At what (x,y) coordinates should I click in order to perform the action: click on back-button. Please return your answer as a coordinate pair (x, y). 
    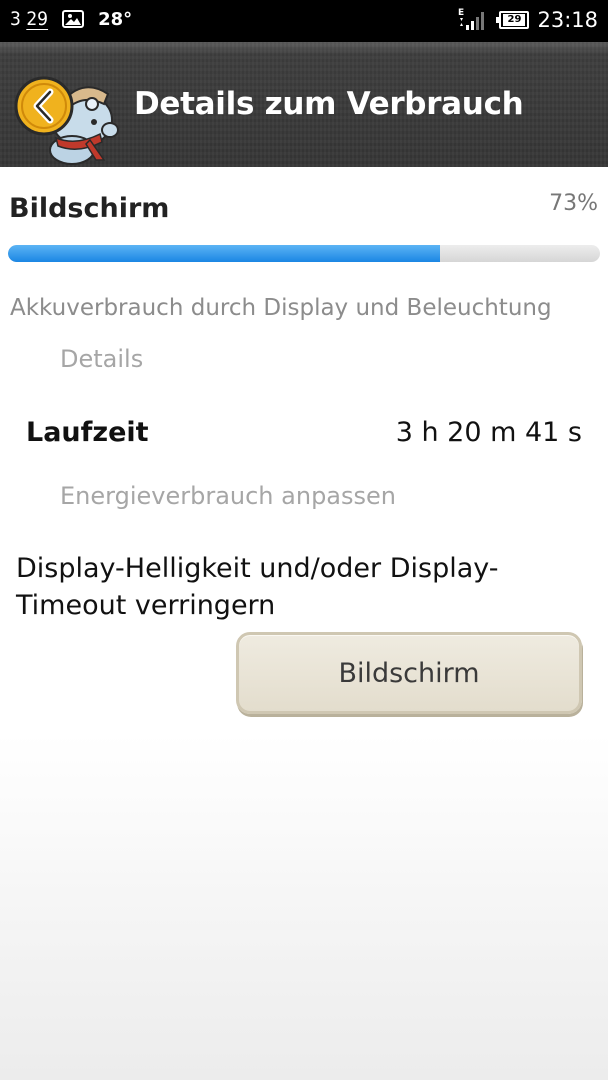
    Looking at the image, I should click on (66, 118).